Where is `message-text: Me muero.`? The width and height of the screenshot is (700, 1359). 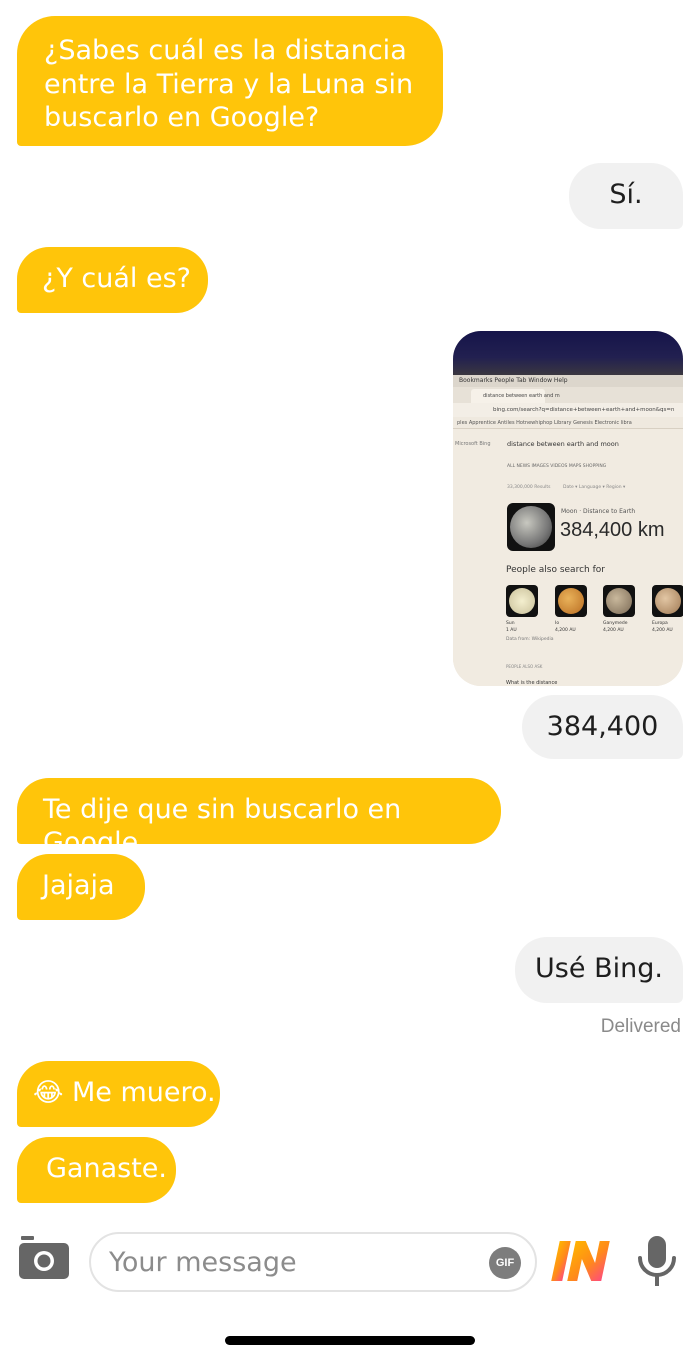 message-text: Me muero. is located at coordinates (143, 1092).